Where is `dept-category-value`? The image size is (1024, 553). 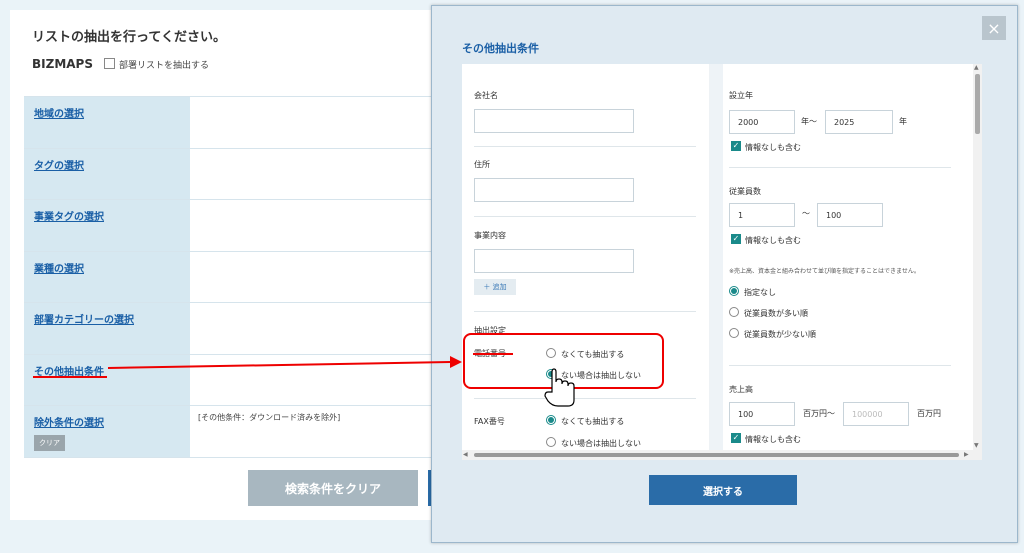
dept-category-value is located at coordinates (312, 328).